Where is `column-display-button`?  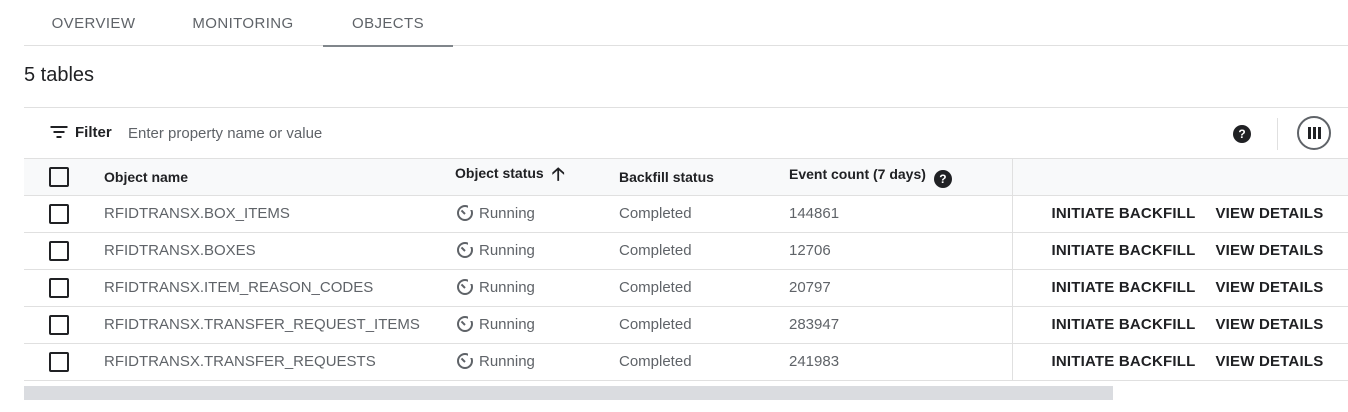
column-display-button is located at coordinates (1314, 133).